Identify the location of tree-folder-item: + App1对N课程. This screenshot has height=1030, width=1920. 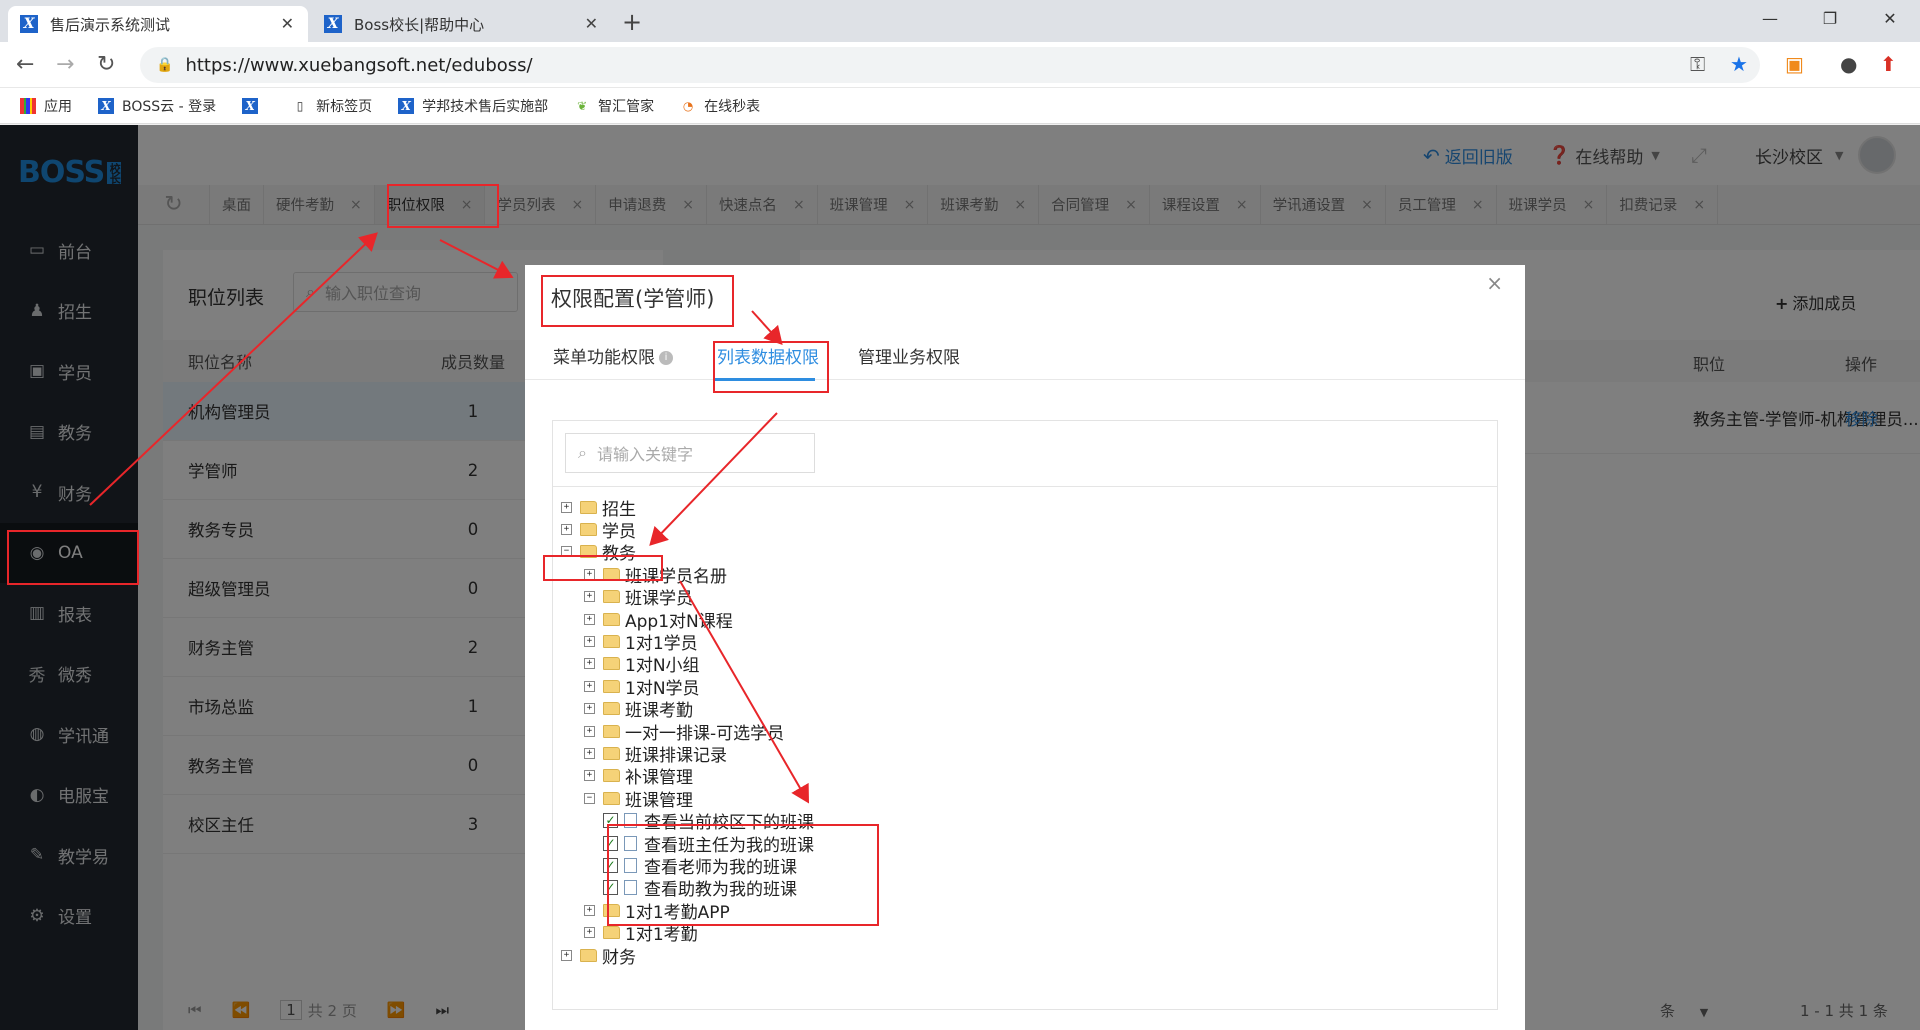
(658, 620).